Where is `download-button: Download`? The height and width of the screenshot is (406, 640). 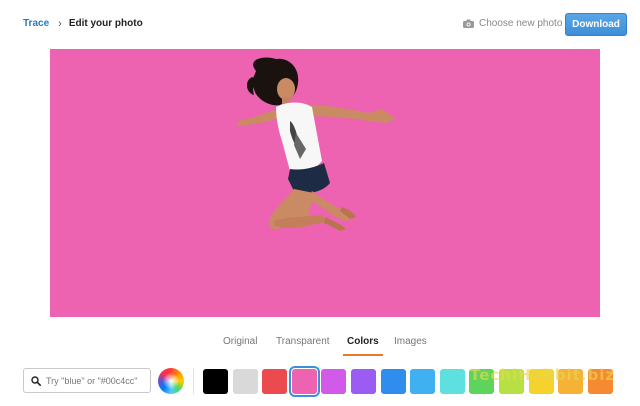 download-button: Download is located at coordinates (596, 24).